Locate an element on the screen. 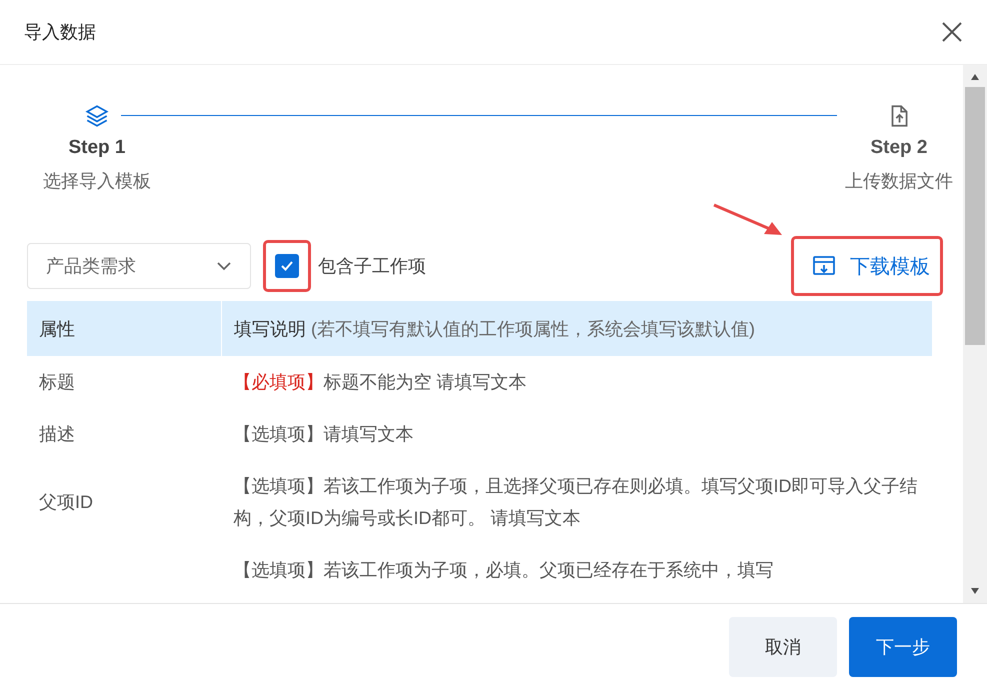 Image resolution: width=987 pixels, height=690 pixels. step-label: Step 2 is located at coordinates (899, 148).